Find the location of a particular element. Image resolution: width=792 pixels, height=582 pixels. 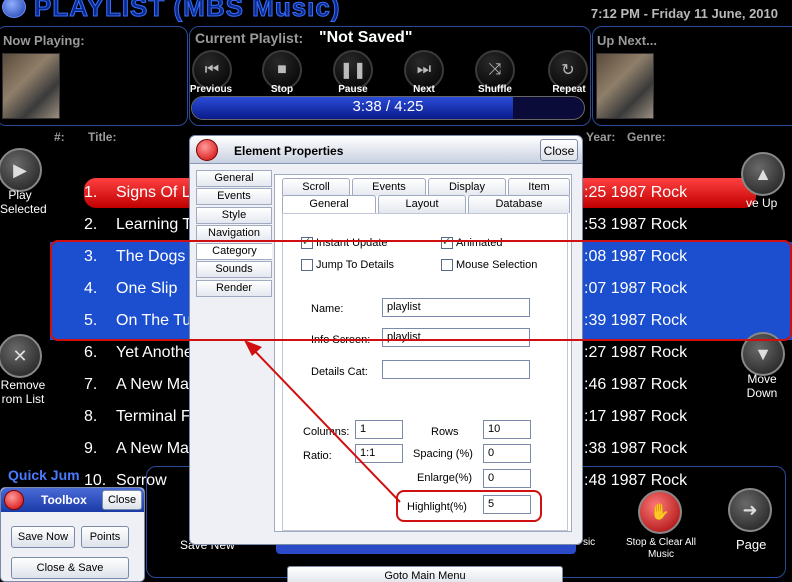

row-number: 6. is located at coordinates (91, 352).